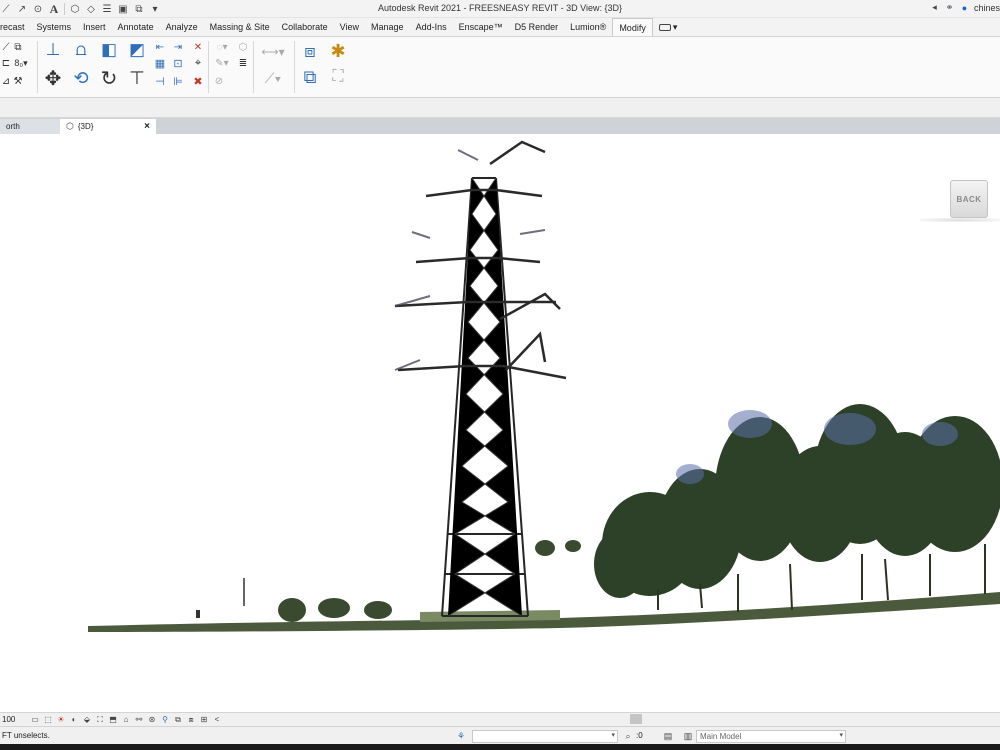 This screenshot has height=750, width=1000. Describe the element at coordinates (35, 720) in the screenshot. I see `detail-level-icon: ▭` at that location.